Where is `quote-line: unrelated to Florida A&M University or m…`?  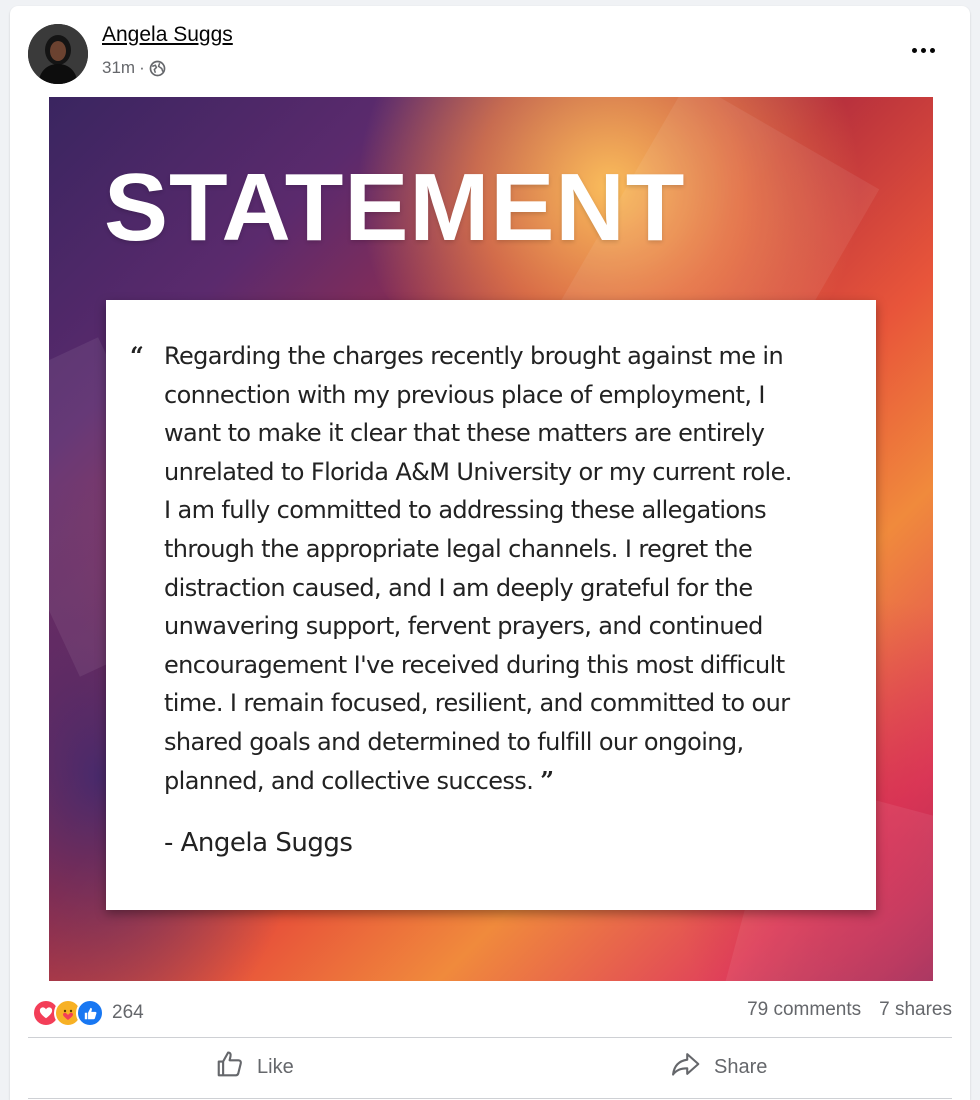
quote-line: unrelated to Florida A&M University or m… is located at coordinates (478, 471).